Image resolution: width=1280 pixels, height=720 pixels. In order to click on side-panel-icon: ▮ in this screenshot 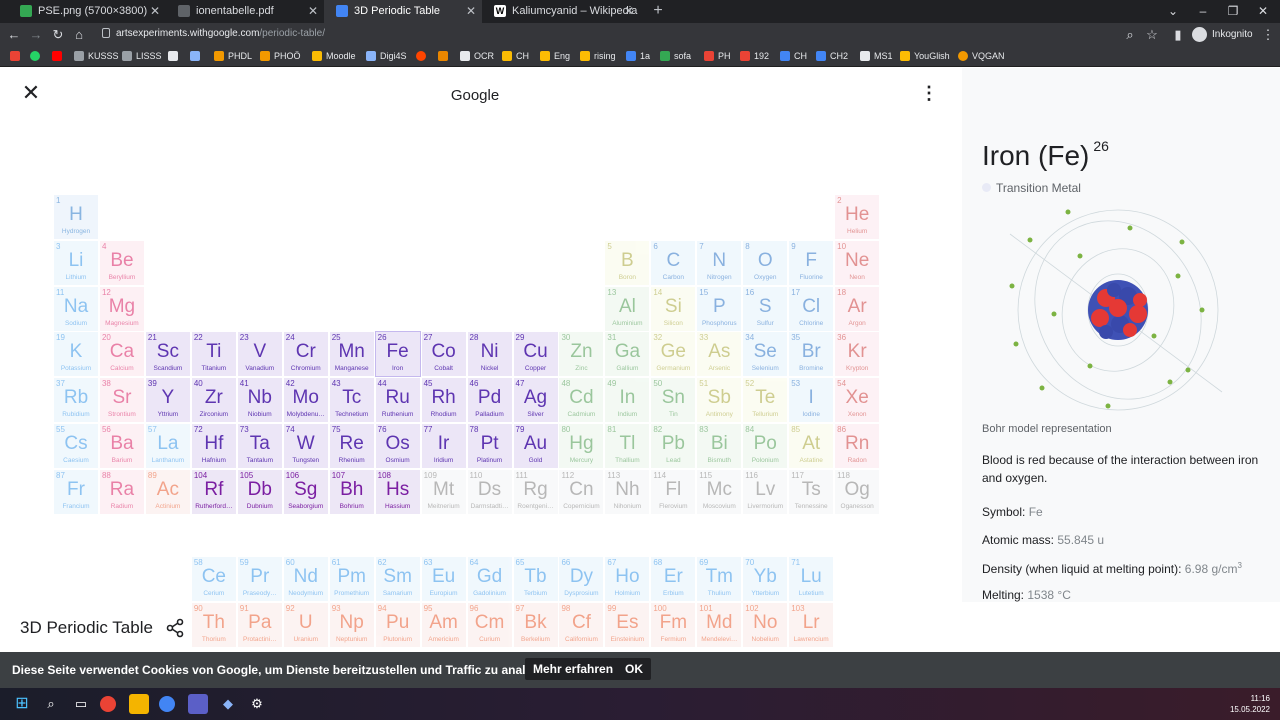, I will do `click(1178, 34)`.